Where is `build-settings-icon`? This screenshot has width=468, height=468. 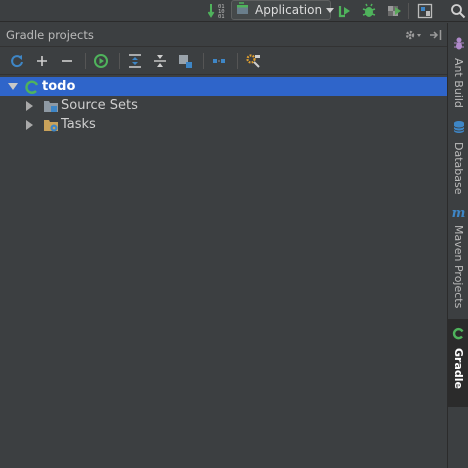
build-settings-icon is located at coordinates (253, 61).